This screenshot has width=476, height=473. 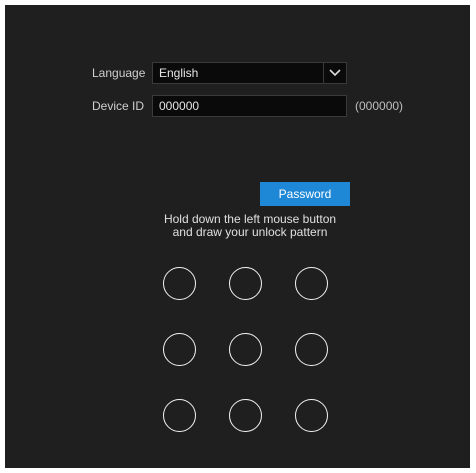 I want to click on language-label: Language, so click(x=119, y=73).